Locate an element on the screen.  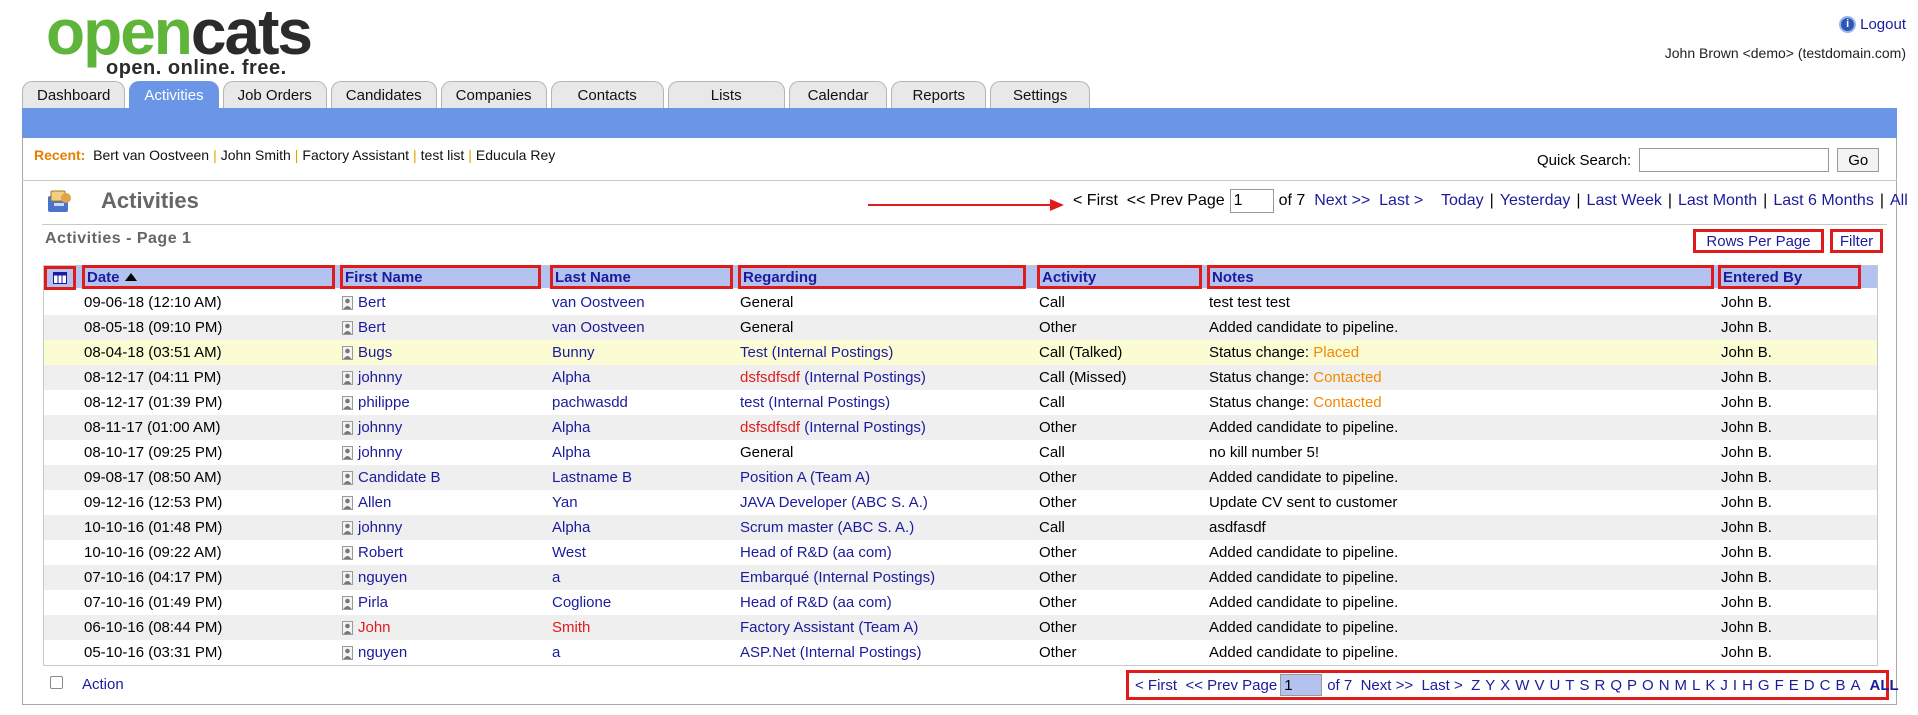
first-name-link: Candidate B is located at coordinates (399, 477).